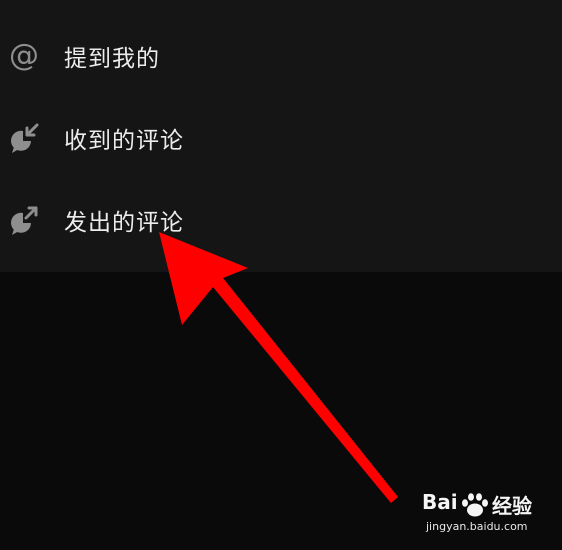 This screenshot has width=562, height=550. Describe the element at coordinates (281, 220) in the screenshot. I see `menu-item-sent-comments: 发出的评论` at that location.